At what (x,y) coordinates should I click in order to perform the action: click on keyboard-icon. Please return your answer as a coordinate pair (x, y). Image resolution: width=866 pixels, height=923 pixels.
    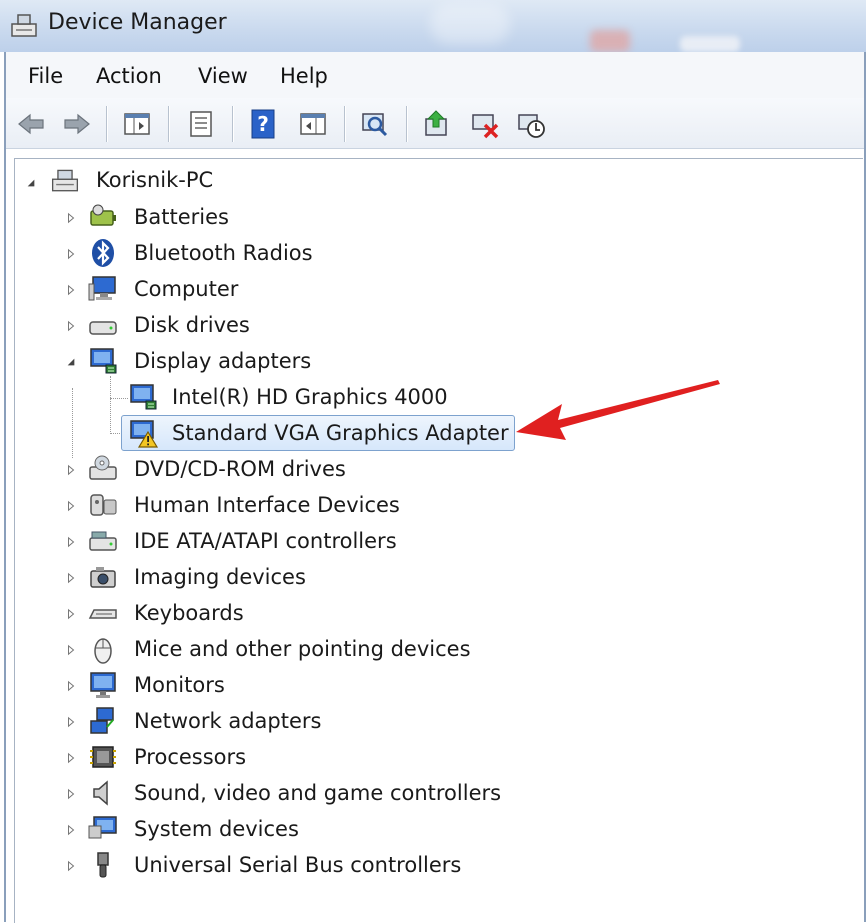
    Looking at the image, I should click on (102, 614).